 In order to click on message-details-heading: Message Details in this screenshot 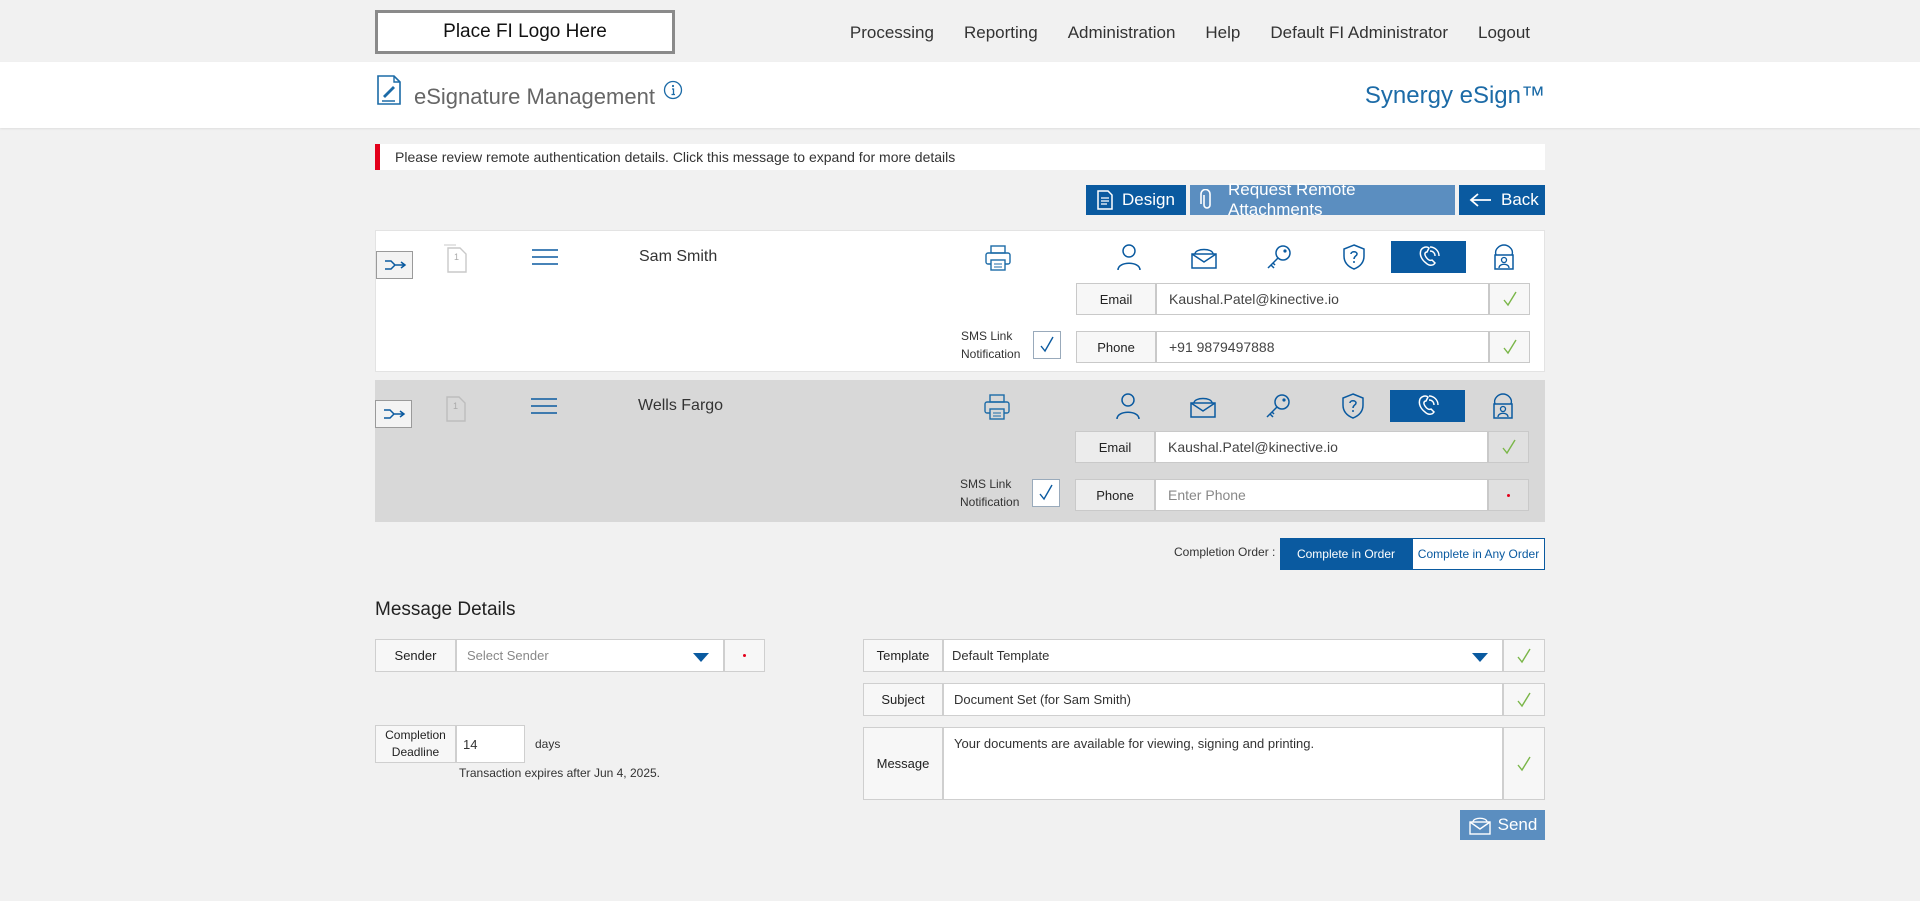, I will do `click(445, 609)`.